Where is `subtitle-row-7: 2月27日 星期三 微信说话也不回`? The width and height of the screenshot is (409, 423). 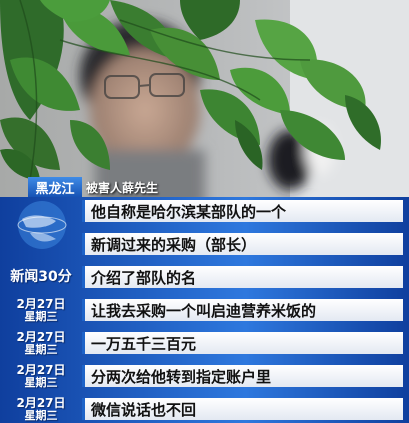
subtitle-row-7: 2月27日 星期三 微信说话也不回 is located at coordinates (204, 409).